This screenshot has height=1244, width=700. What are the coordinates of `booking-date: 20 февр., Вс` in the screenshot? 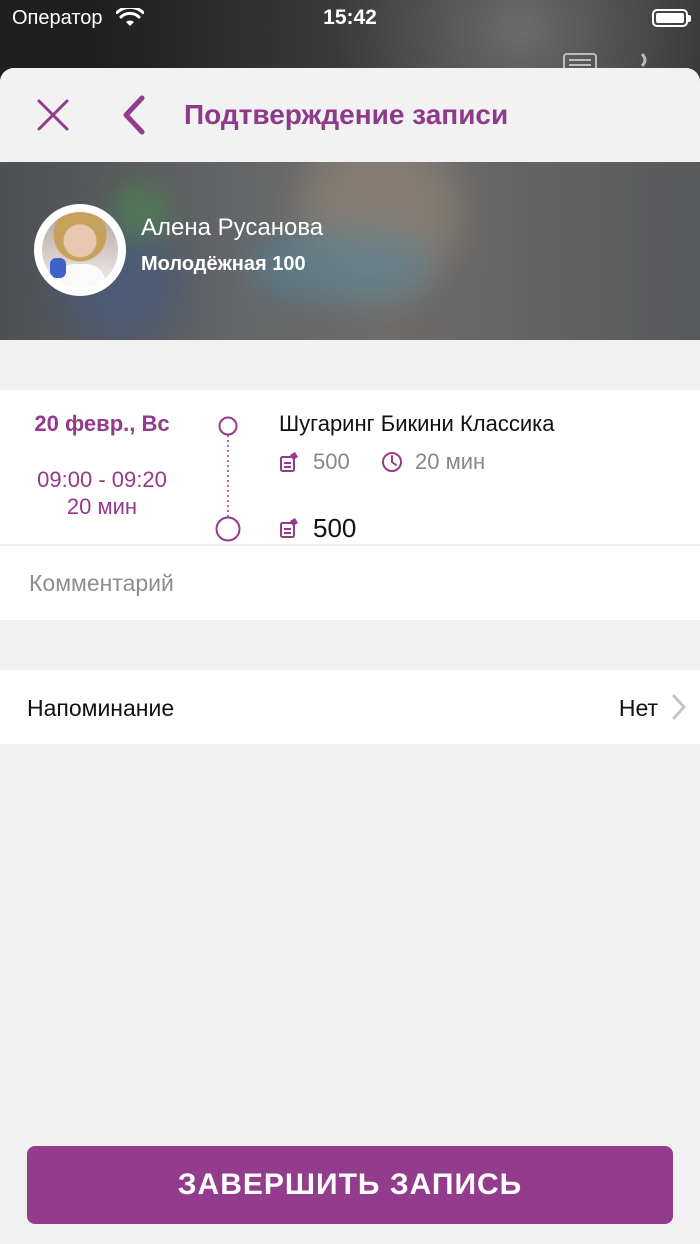 It's located at (102, 423).